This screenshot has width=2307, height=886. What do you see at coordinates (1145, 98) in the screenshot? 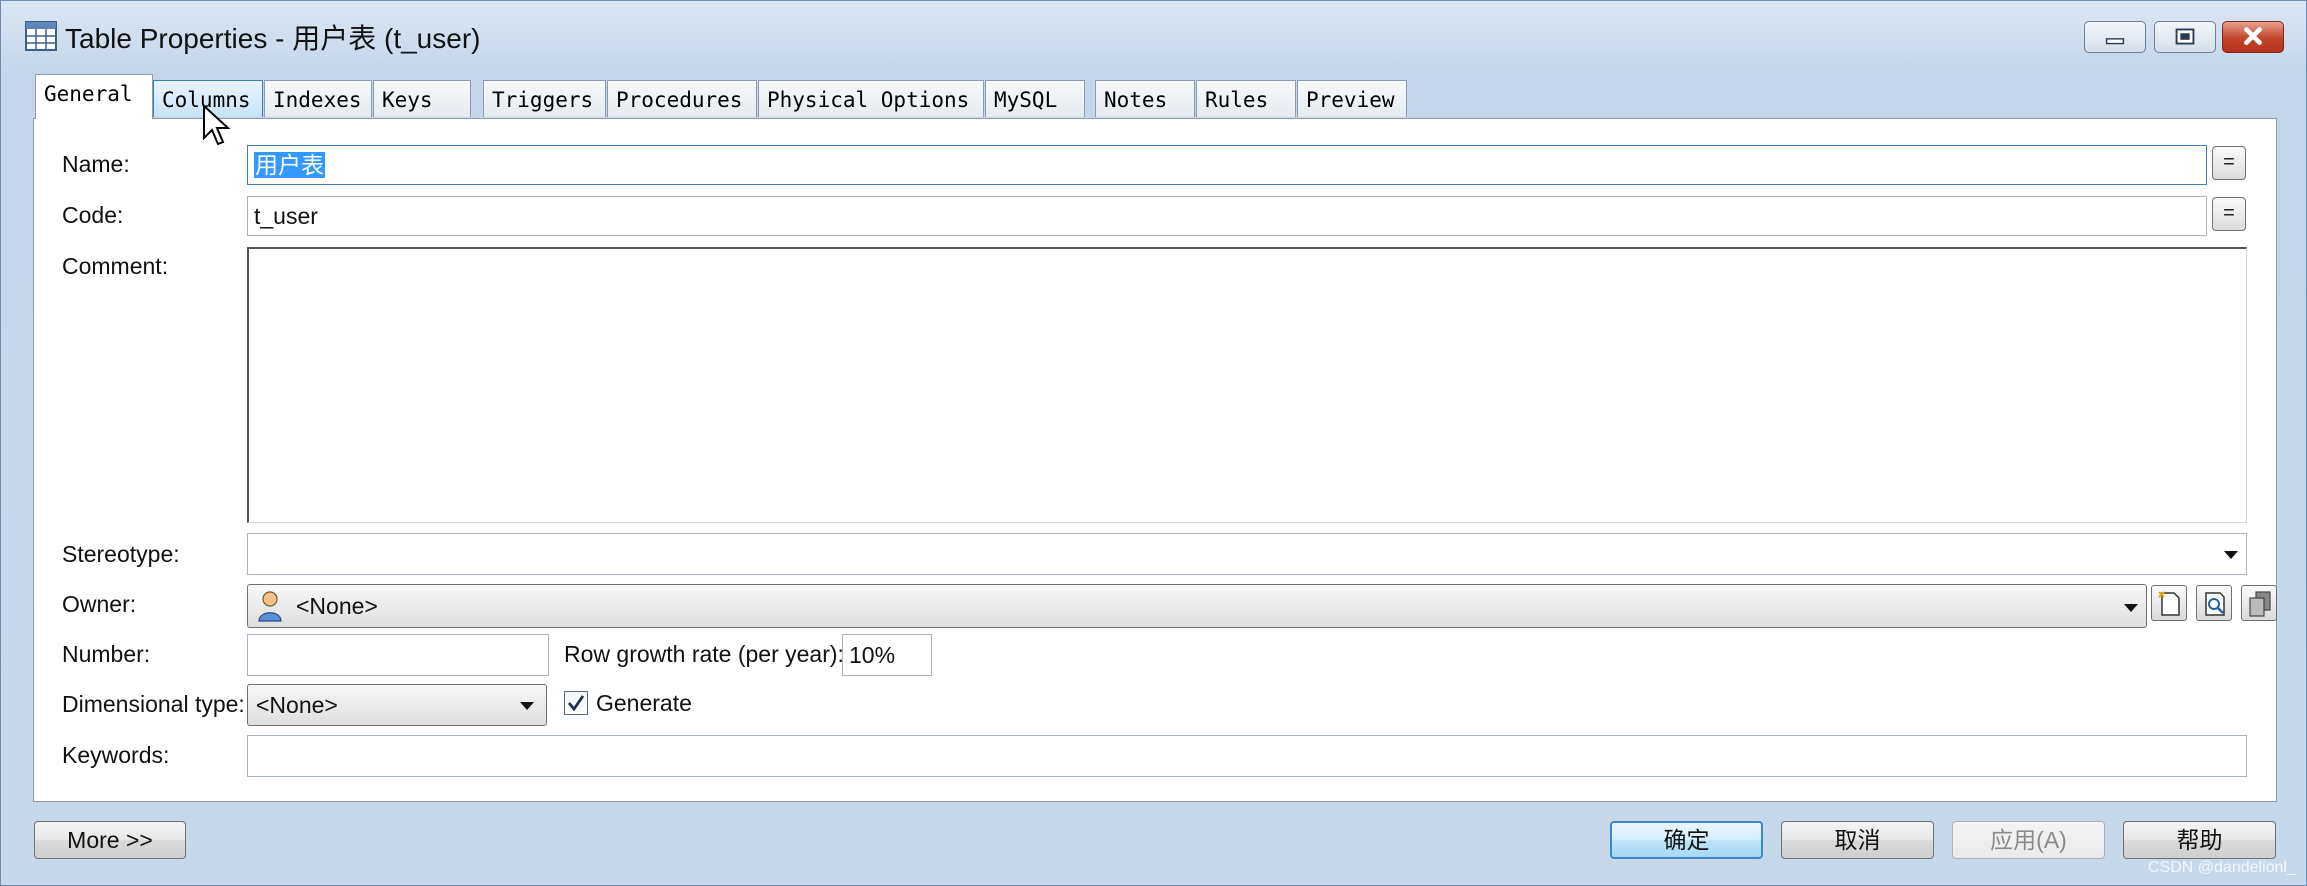
I see `tab-notes: Notes` at bounding box center [1145, 98].